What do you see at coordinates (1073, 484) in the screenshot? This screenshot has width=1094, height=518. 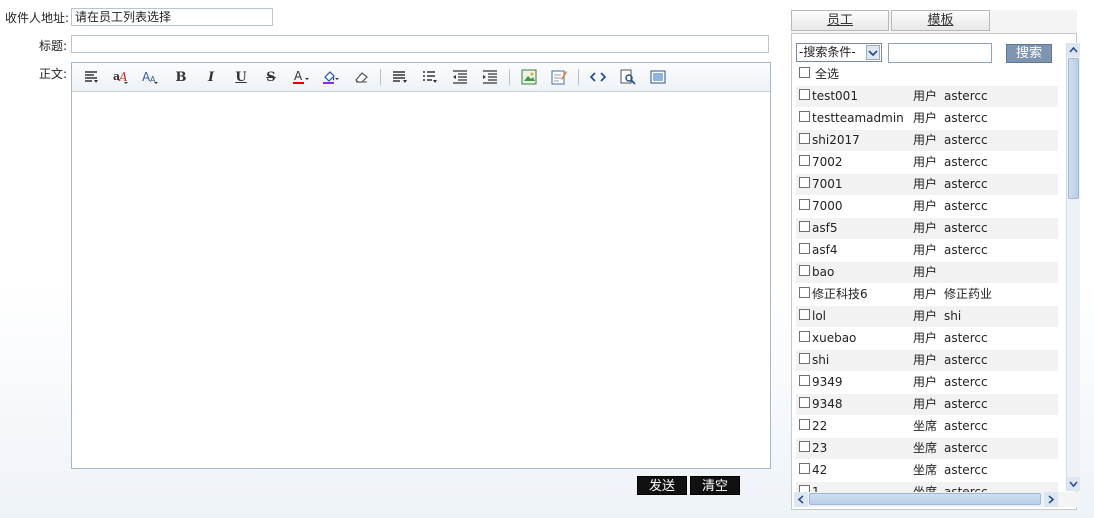 I see `scroll-down-icon` at bounding box center [1073, 484].